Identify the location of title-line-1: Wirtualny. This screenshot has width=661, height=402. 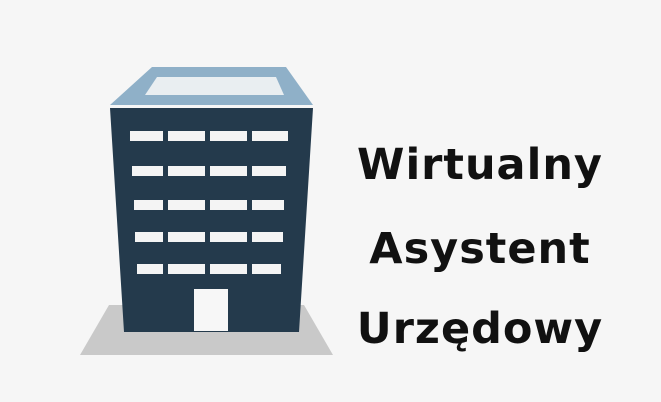
(480, 165).